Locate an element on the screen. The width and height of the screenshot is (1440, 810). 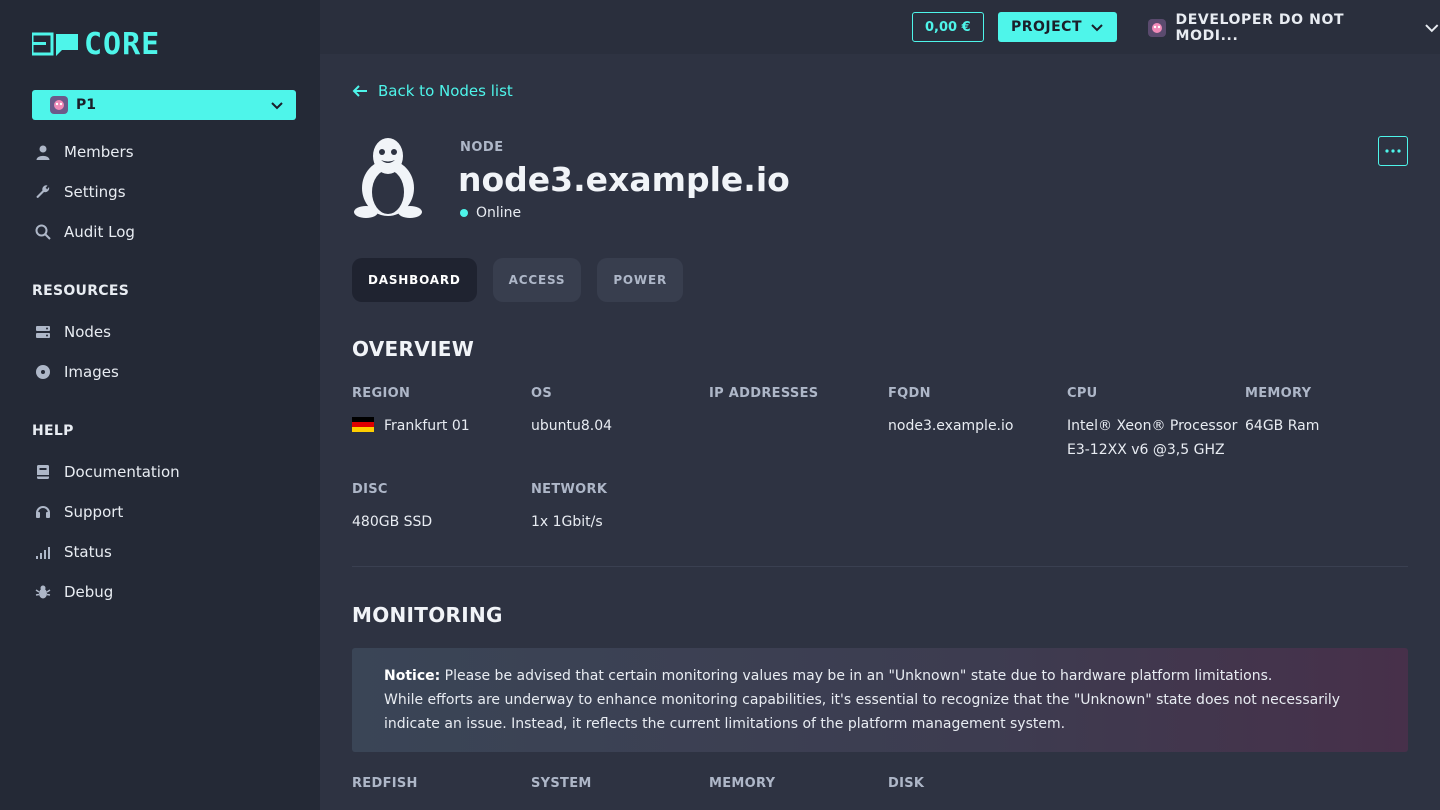
os-value: ubuntu8.04 is located at coordinates (572, 426).